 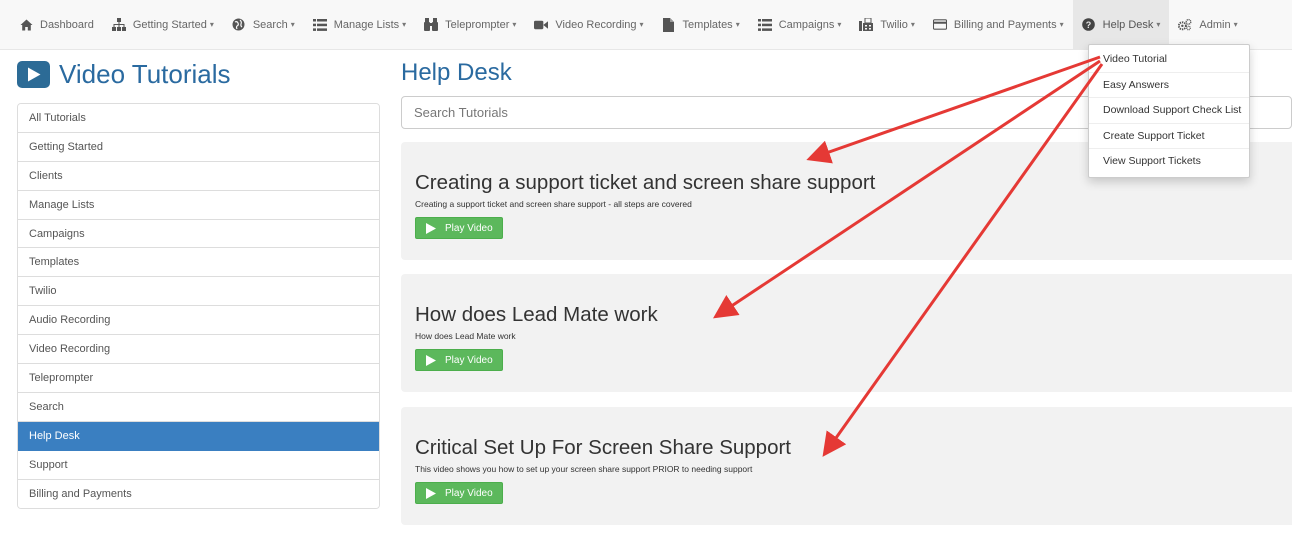 What do you see at coordinates (465, 336) in the screenshot?
I see `tutorial-description: How does Lead Mate work` at bounding box center [465, 336].